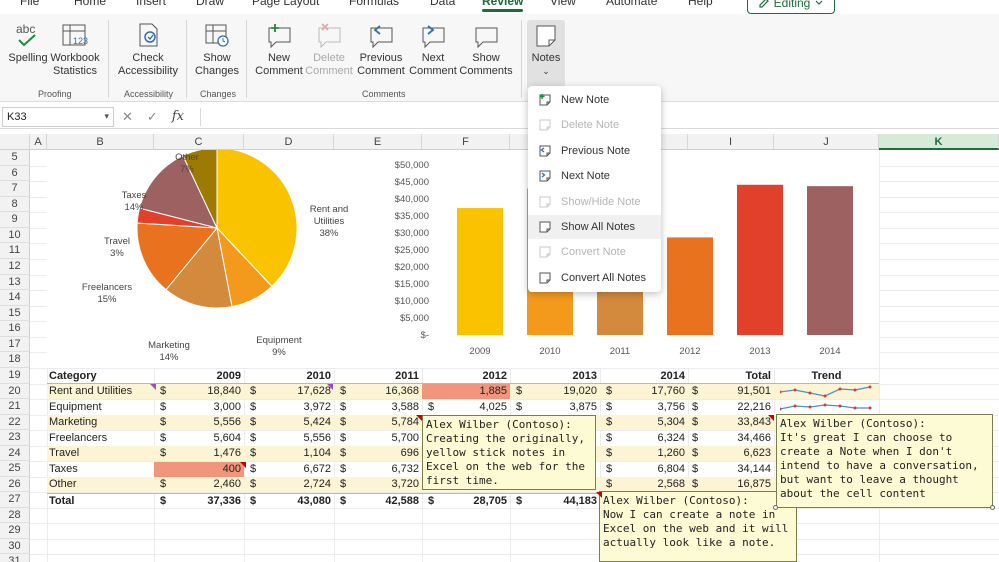  I want to click on value-cell: 4,025, so click(466, 407).